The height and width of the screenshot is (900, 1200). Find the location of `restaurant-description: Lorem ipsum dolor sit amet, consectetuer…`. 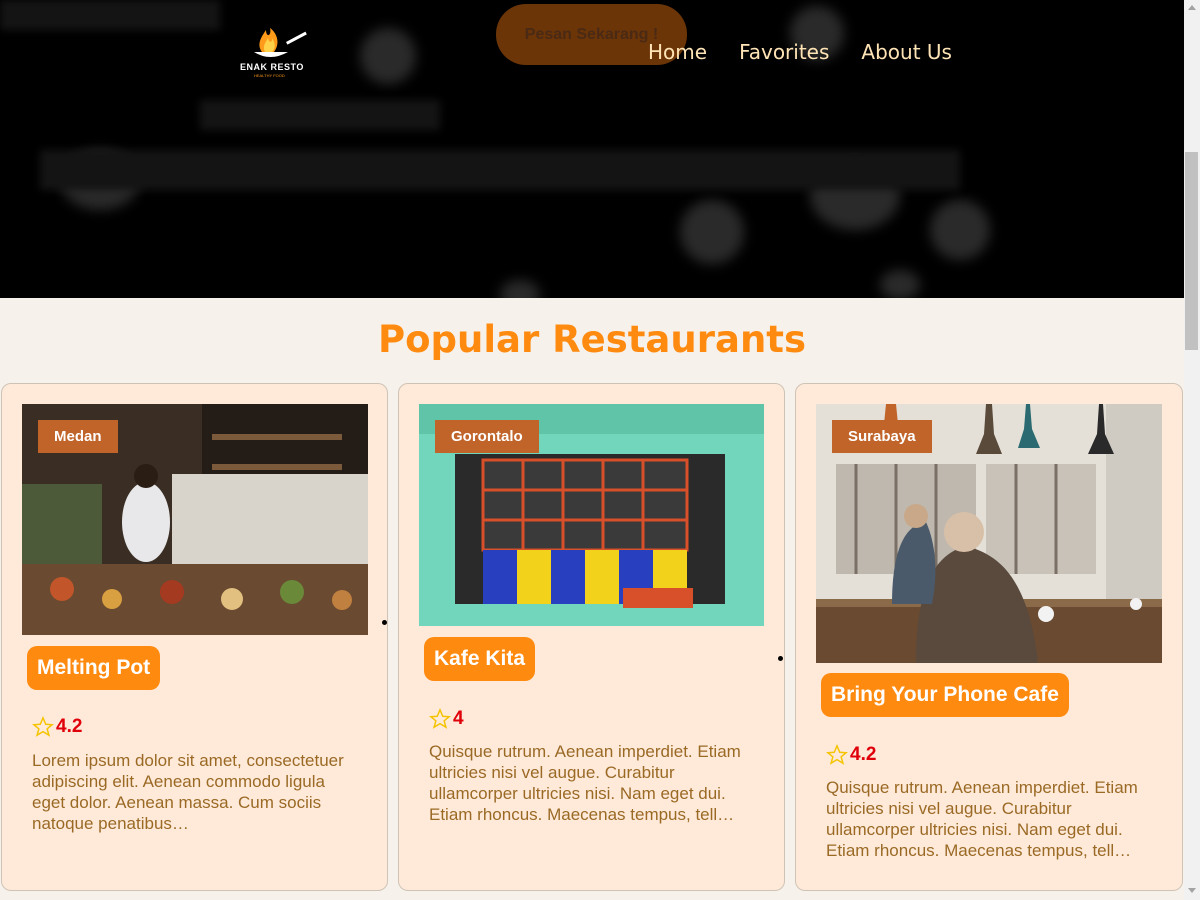

restaurant-description: Lorem ipsum dolor sit amet, consectetuer… is located at coordinates (188, 792).